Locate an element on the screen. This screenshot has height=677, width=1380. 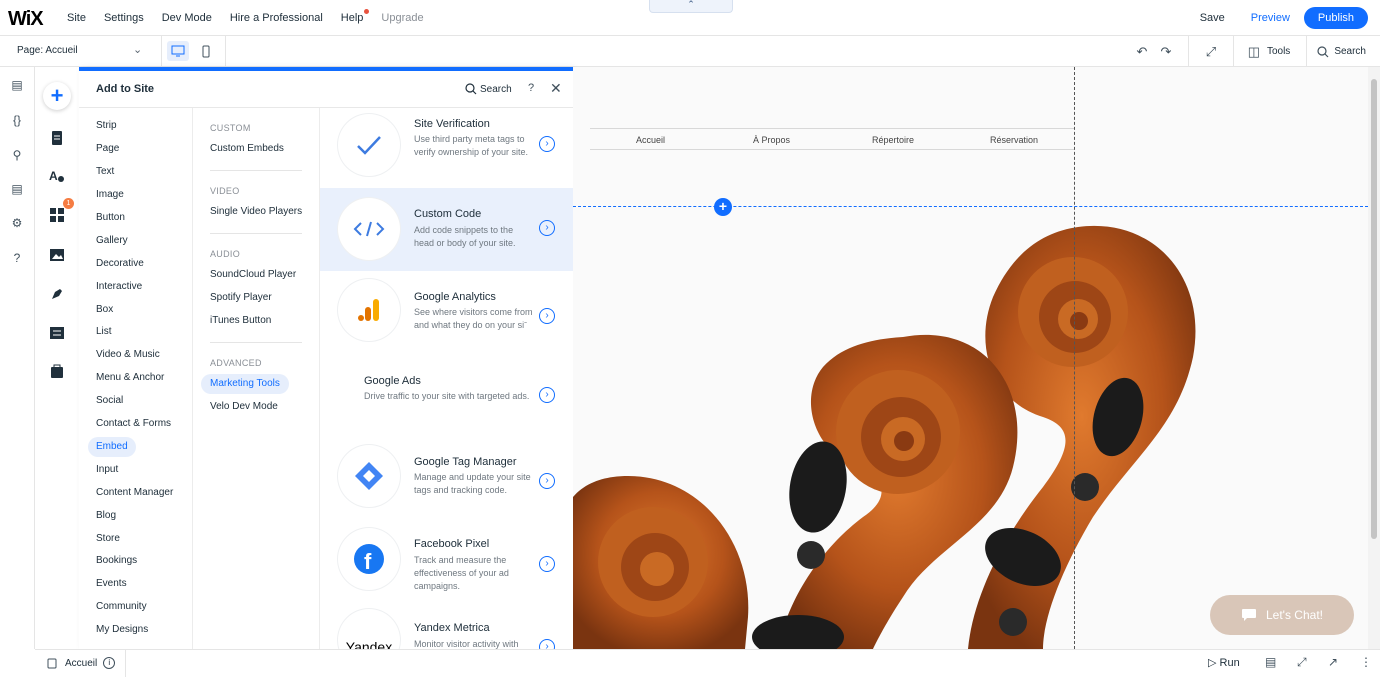
category-events: Events is located at coordinates (111, 584).